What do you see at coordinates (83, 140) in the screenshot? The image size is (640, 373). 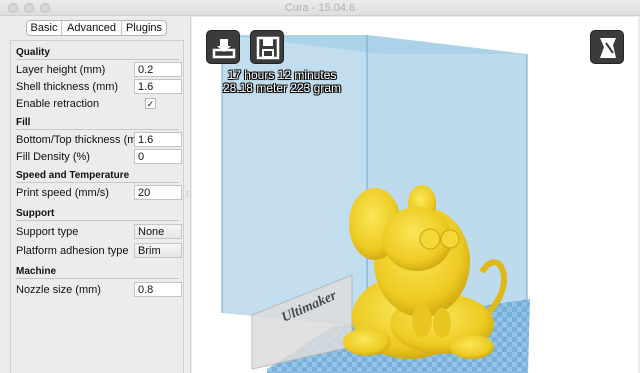 I see `bottom-top-thickness-label: Bottom/Top thickness (mm)` at bounding box center [83, 140].